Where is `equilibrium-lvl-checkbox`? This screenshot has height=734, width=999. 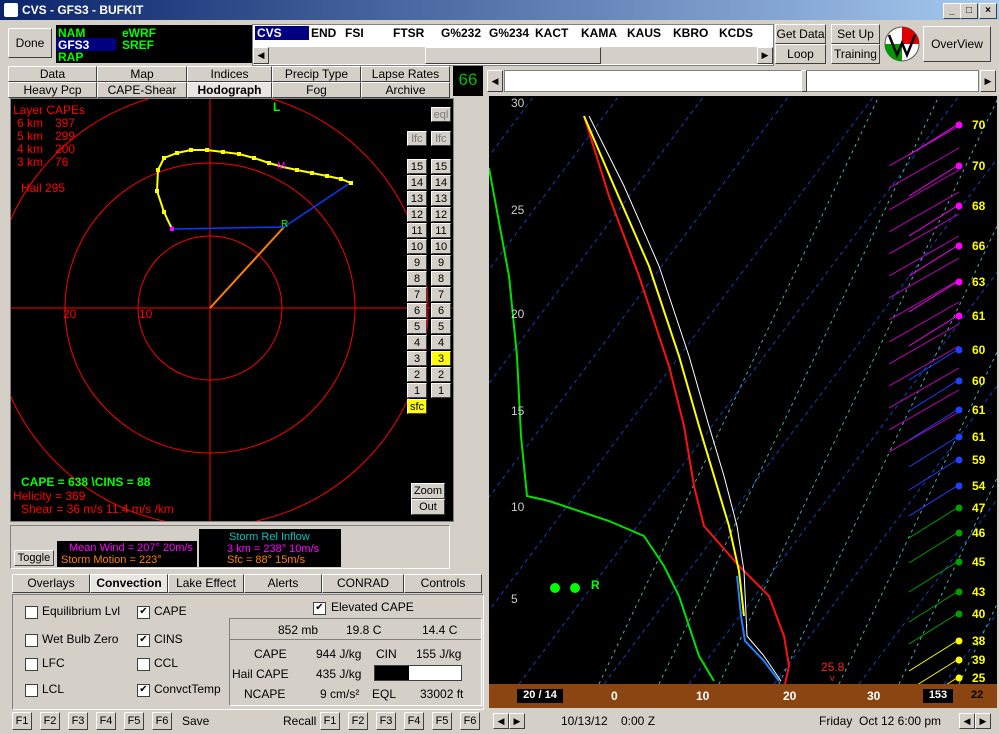
equilibrium-lvl-checkbox is located at coordinates (31, 612).